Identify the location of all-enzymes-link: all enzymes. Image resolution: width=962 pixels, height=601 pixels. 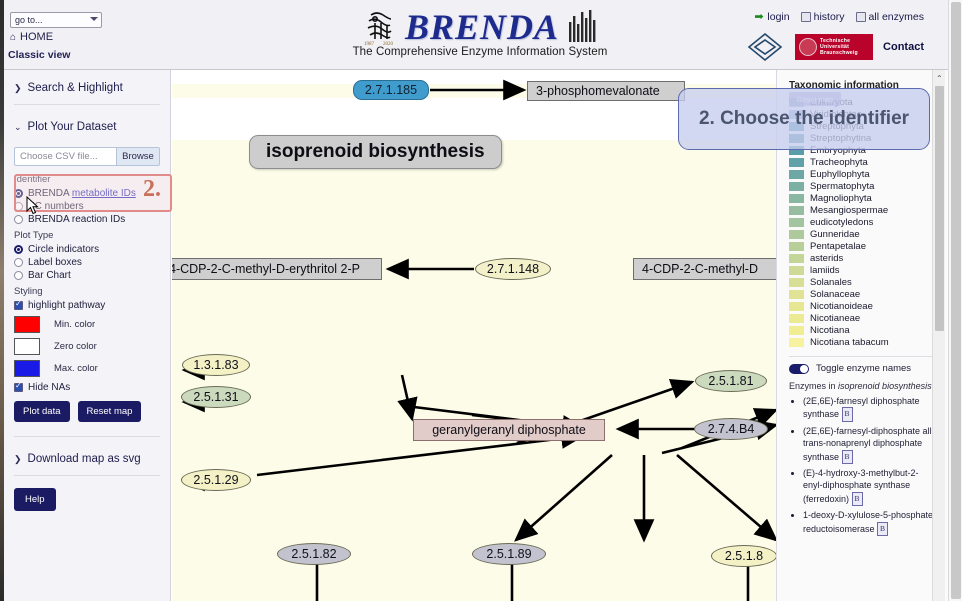
(889, 17).